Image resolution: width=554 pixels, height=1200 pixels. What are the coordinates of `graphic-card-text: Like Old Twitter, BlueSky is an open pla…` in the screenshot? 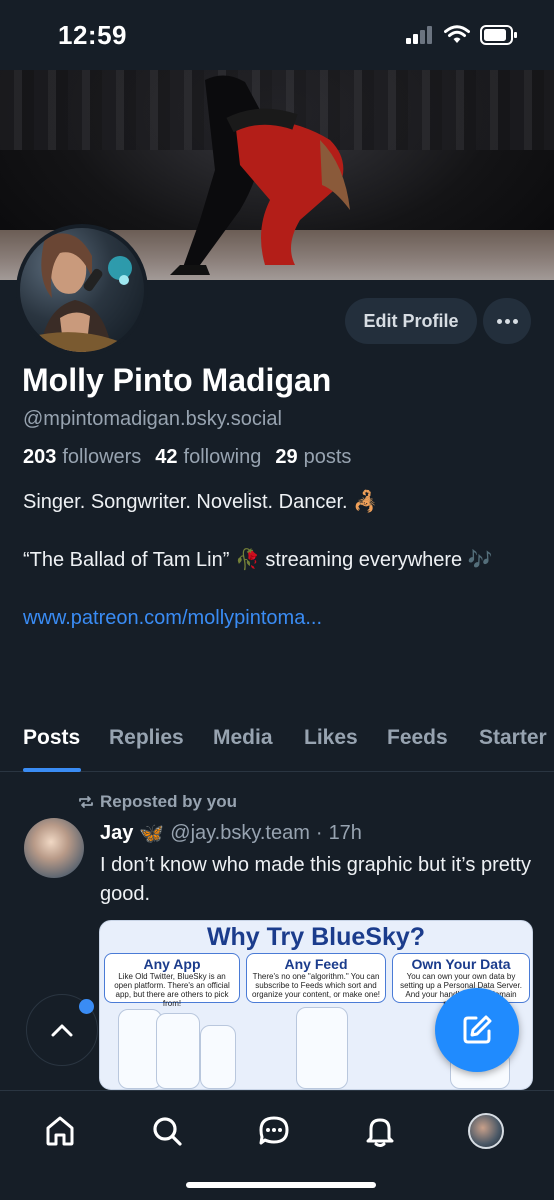 It's located at (172, 990).